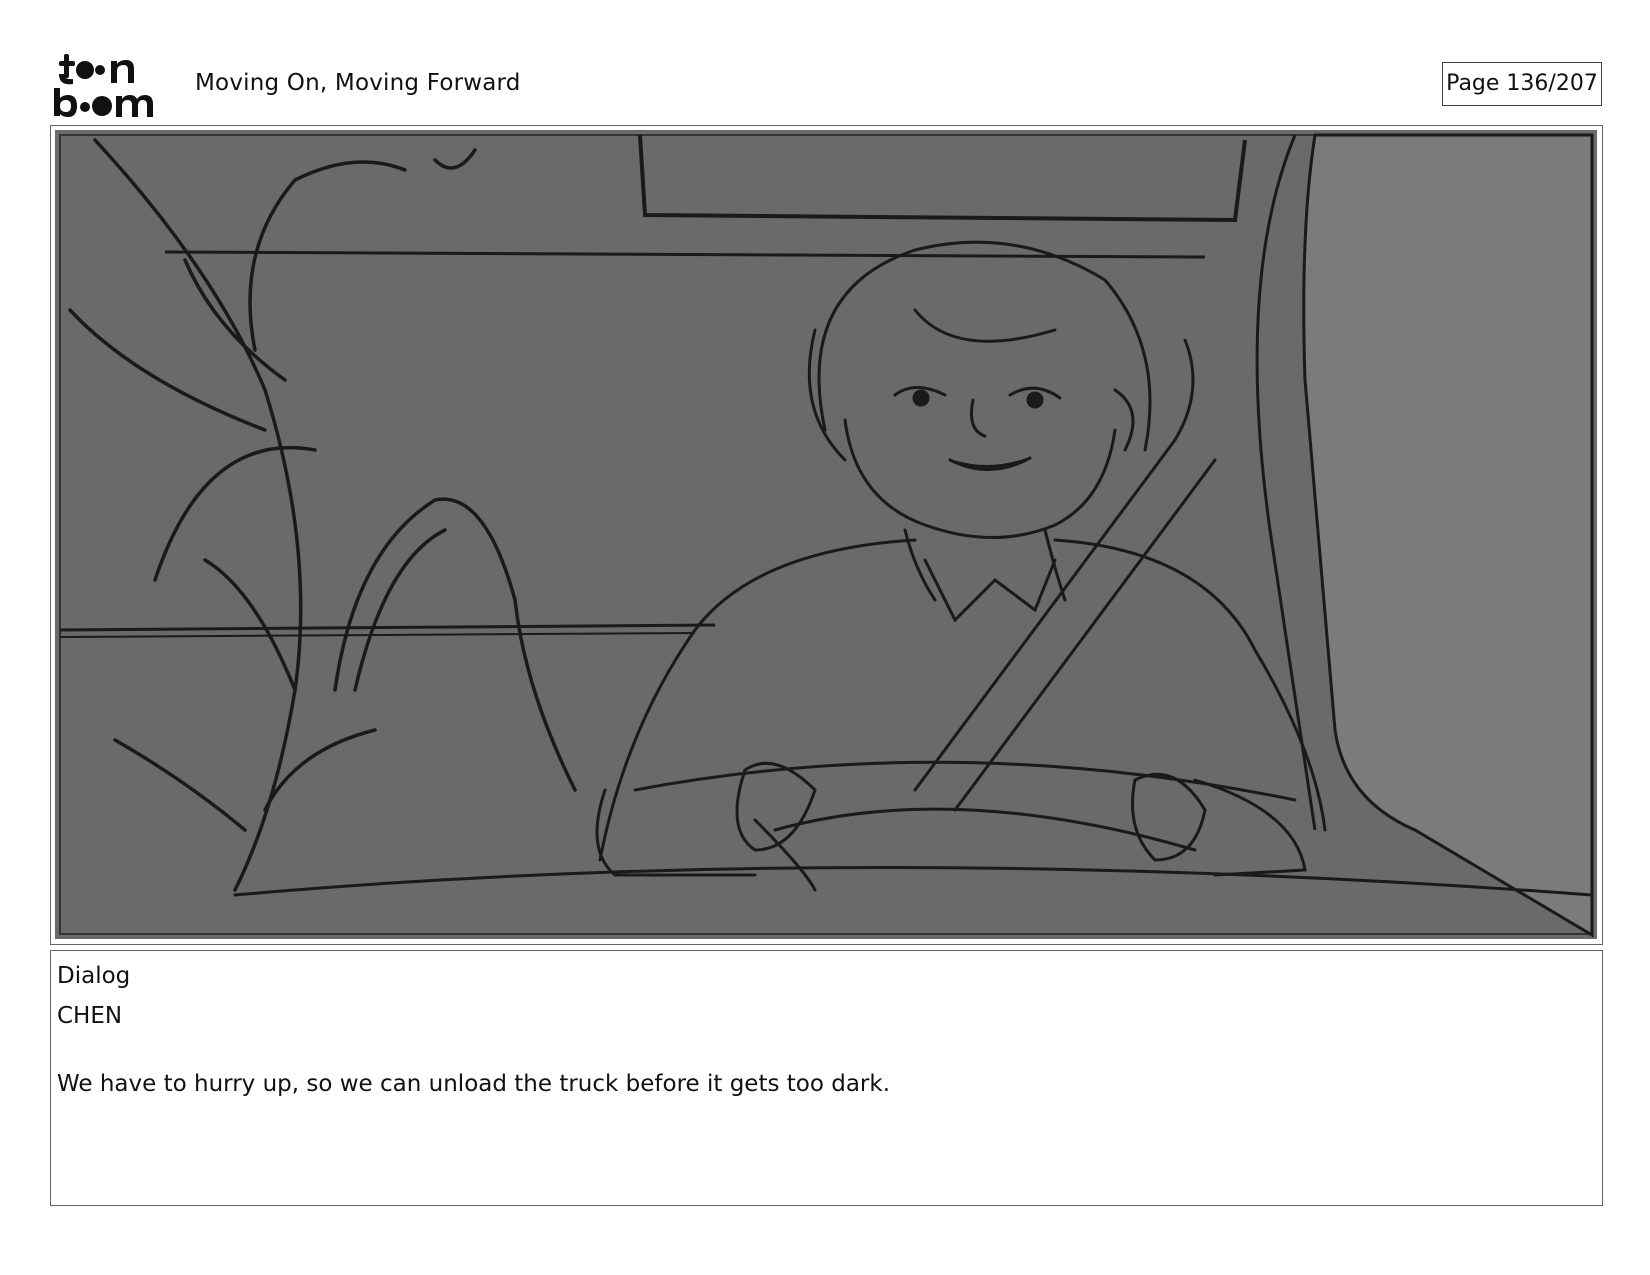  Describe the element at coordinates (90, 1016) in the screenshot. I see `dialog-character-name: CHEN` at that location.